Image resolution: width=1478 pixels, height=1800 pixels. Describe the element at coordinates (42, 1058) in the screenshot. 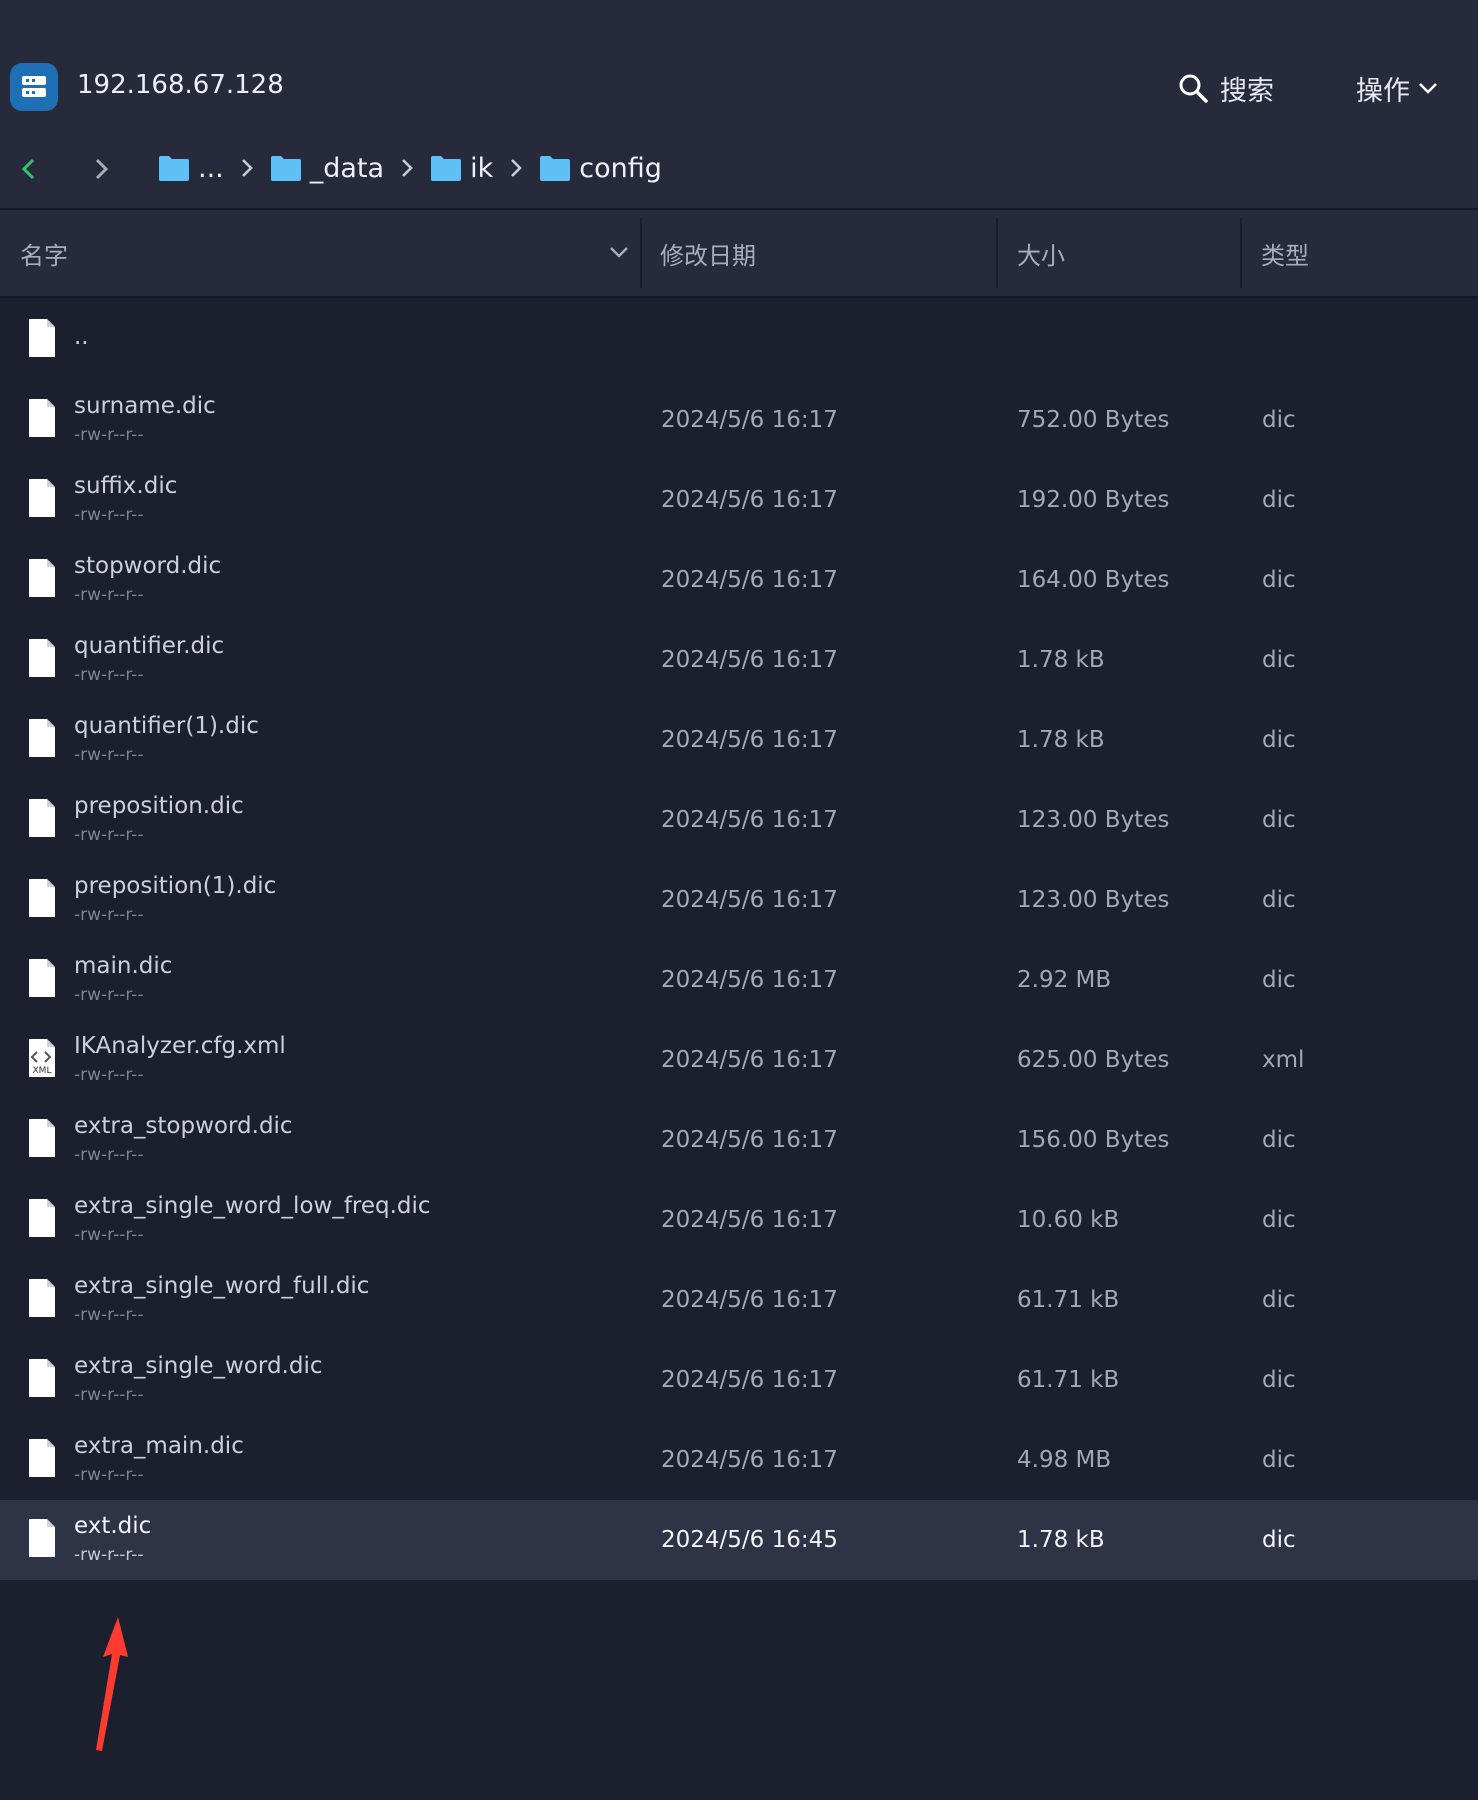

I see `xml-file-icon: XML` at that location.